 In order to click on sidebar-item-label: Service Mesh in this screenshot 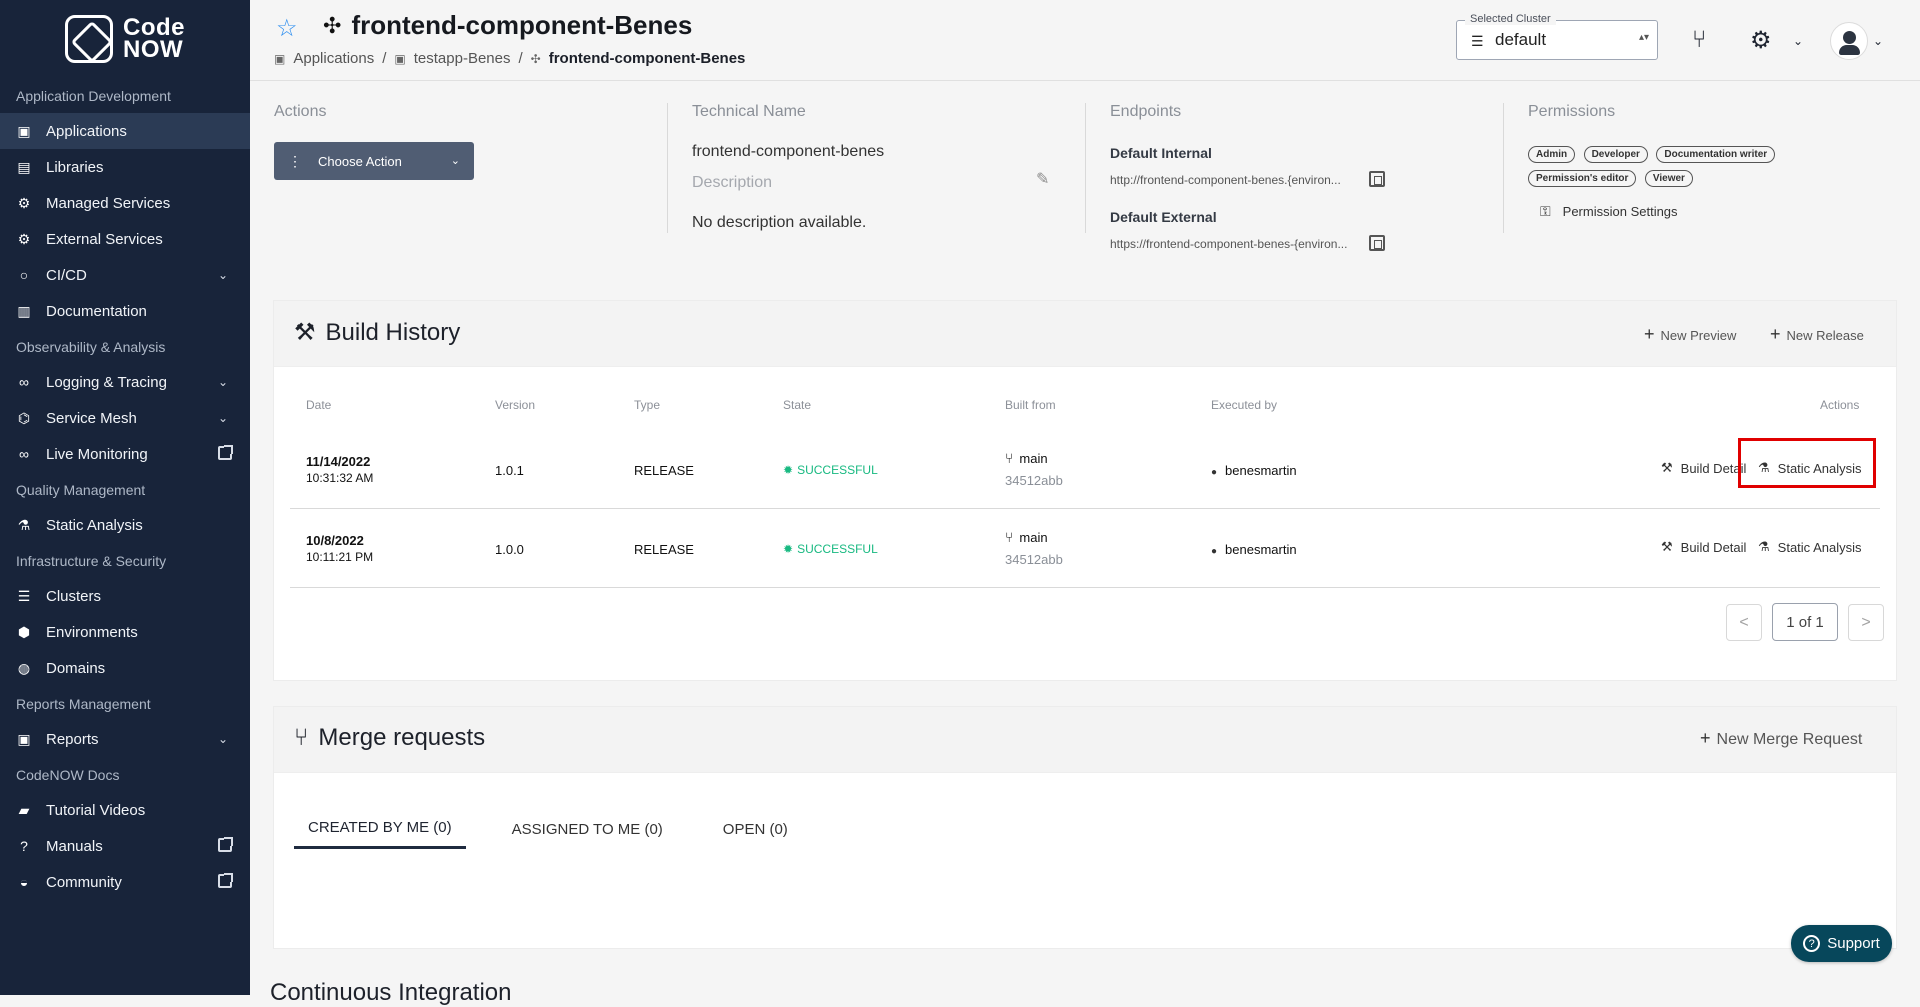, I will do `click(91, 418)`.